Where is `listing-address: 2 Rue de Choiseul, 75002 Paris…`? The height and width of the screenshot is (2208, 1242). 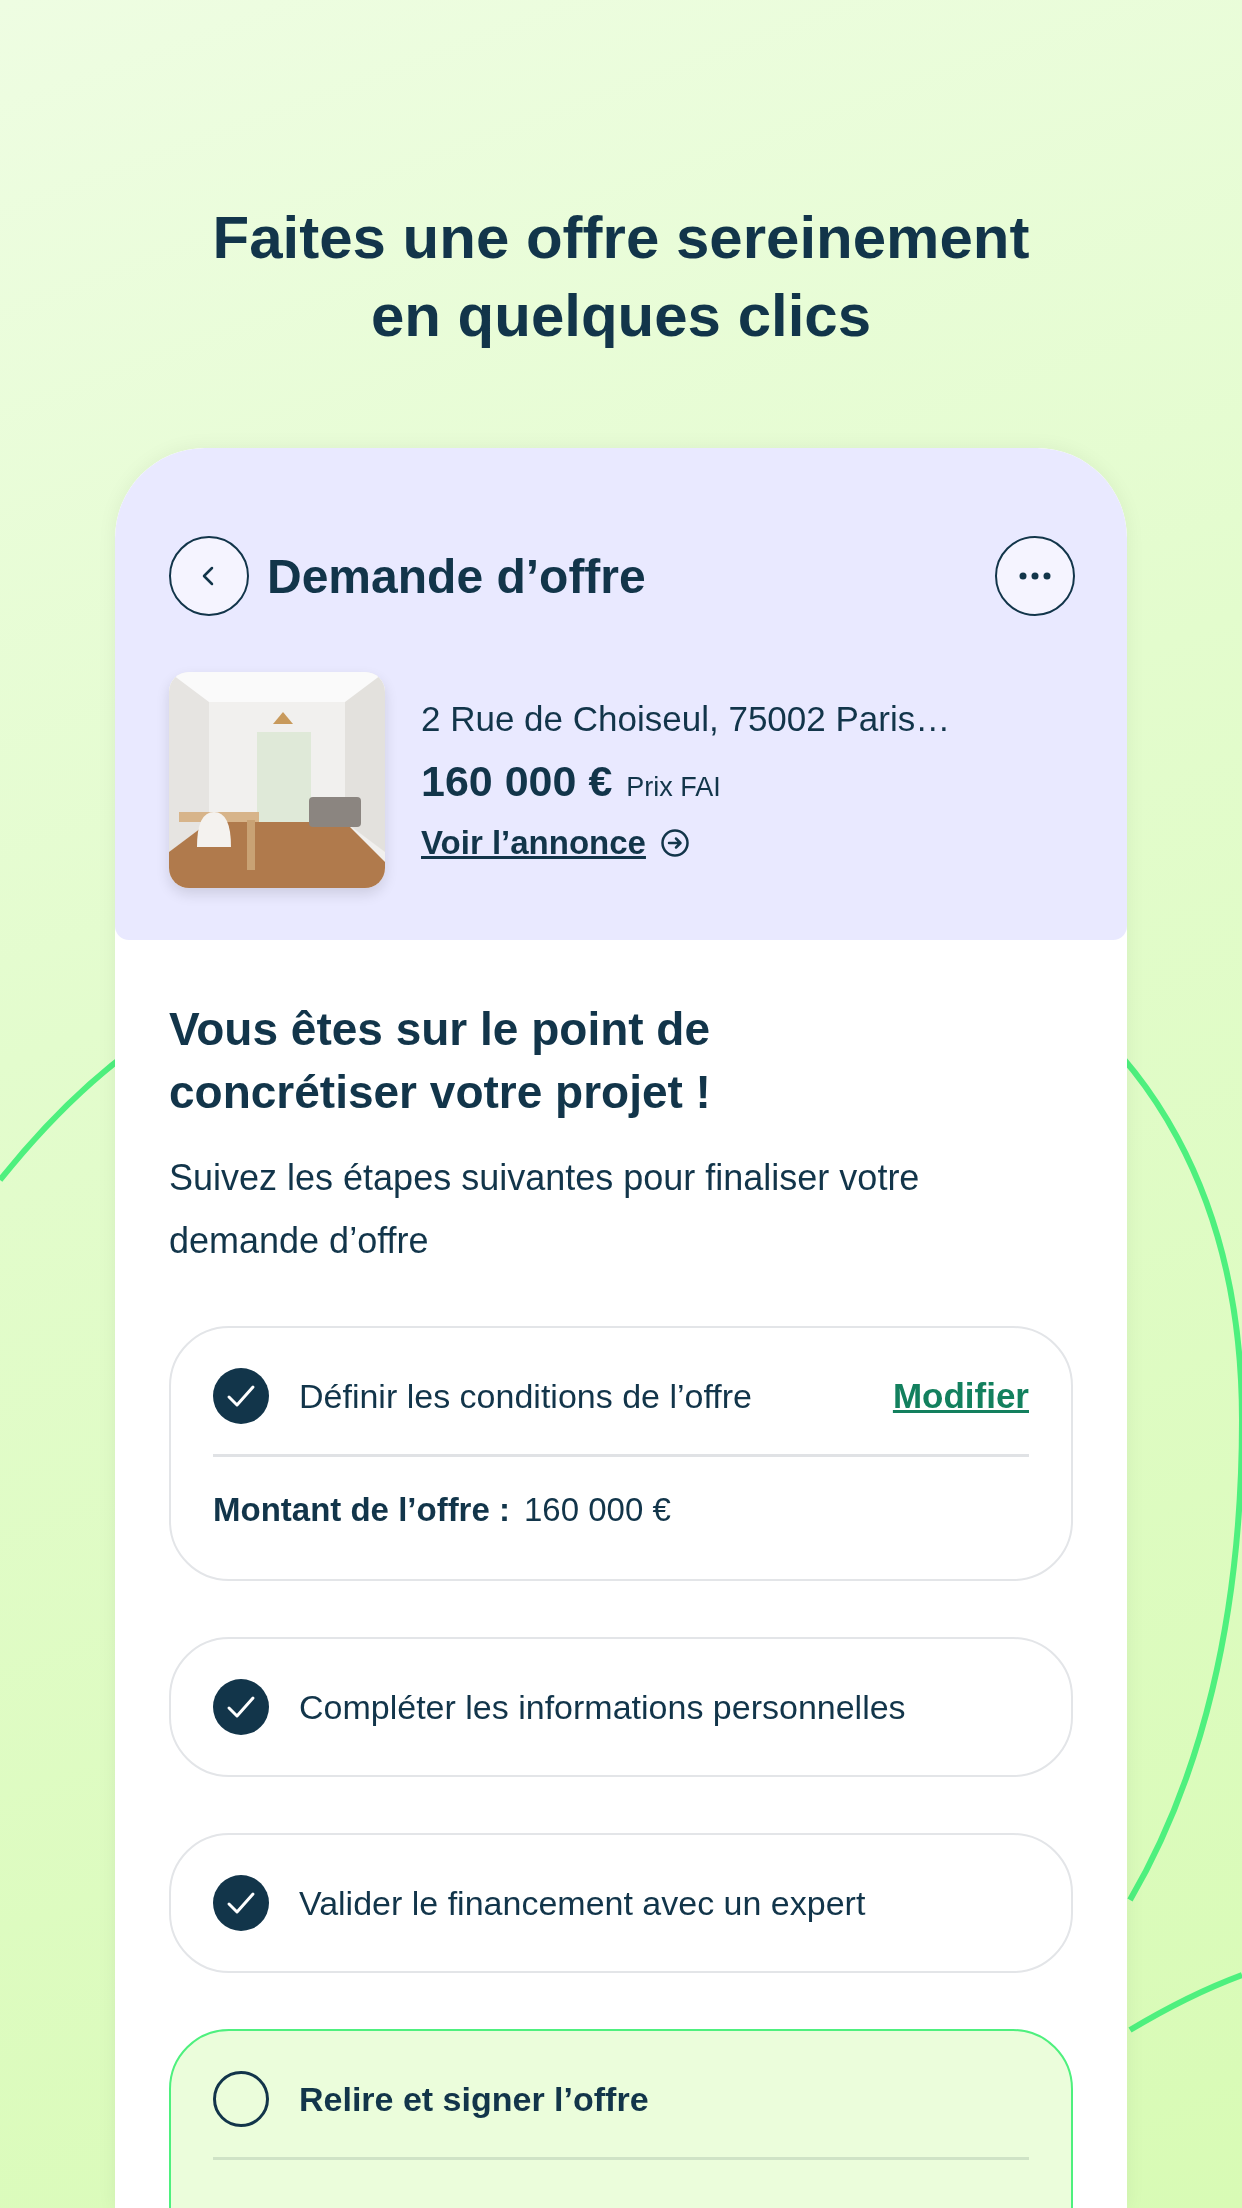 listing-address: 2 Rue de Choiseul, 75002 Paris… is located at coordinates (686, 718).